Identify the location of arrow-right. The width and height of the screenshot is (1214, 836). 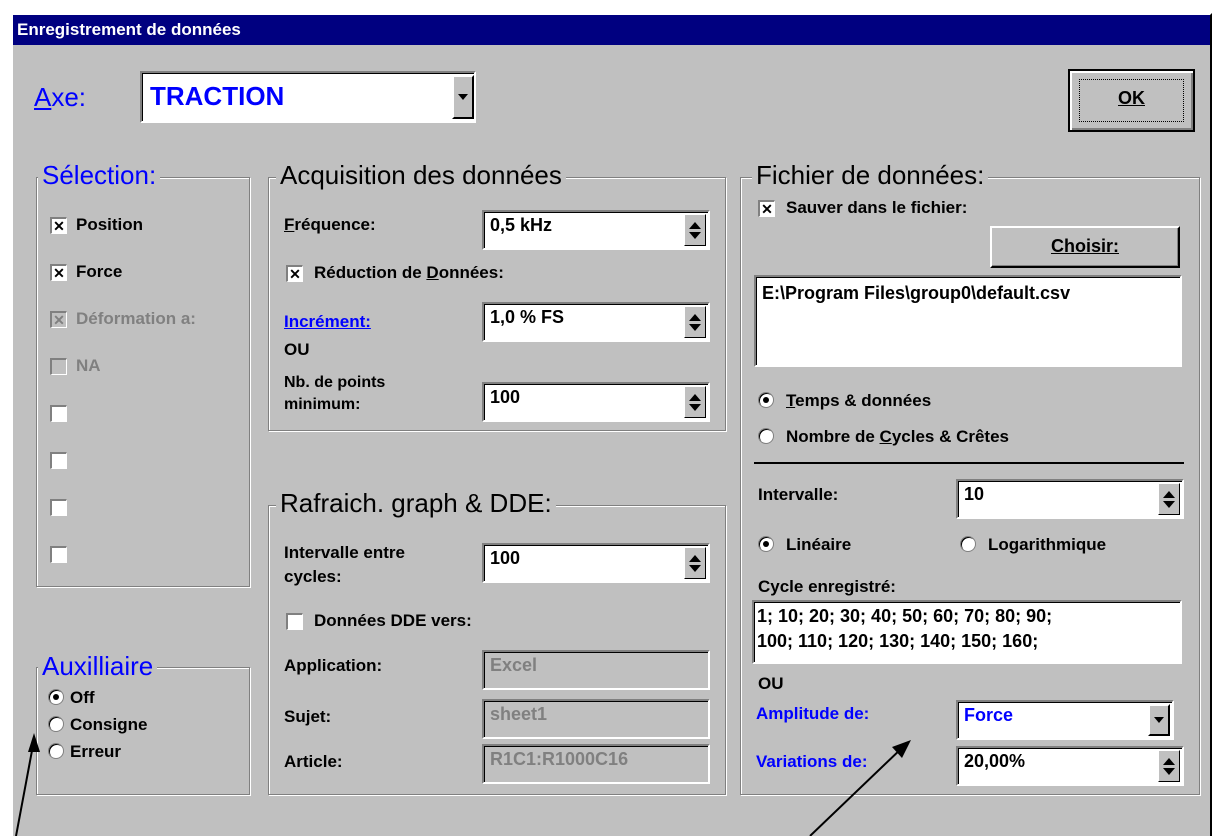
(857, 790).